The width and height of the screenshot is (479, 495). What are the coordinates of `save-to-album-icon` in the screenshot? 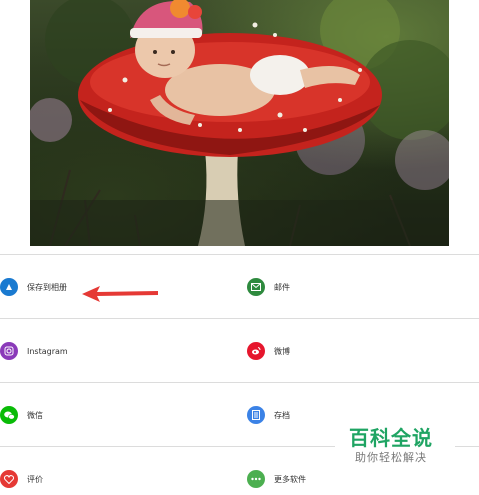 It's located at (9, 287).